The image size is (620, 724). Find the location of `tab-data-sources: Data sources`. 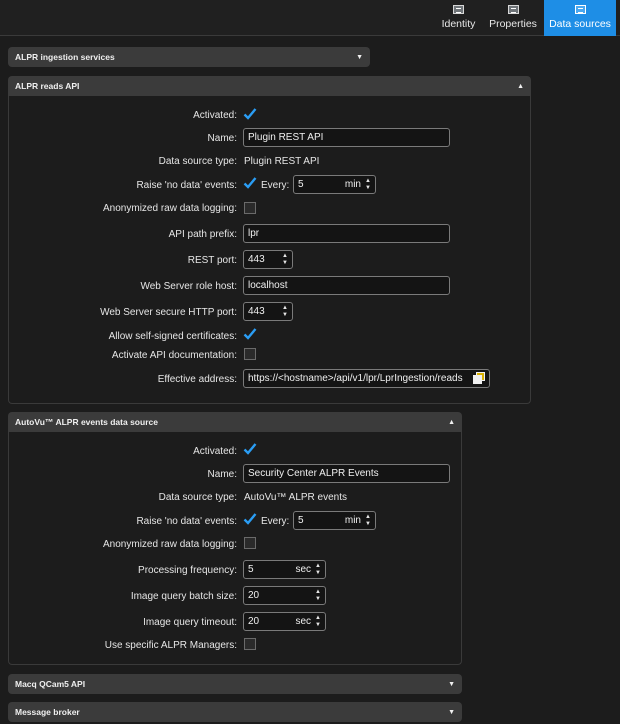

tab-data-sources: Data sources is located at coordinates (580, 18).